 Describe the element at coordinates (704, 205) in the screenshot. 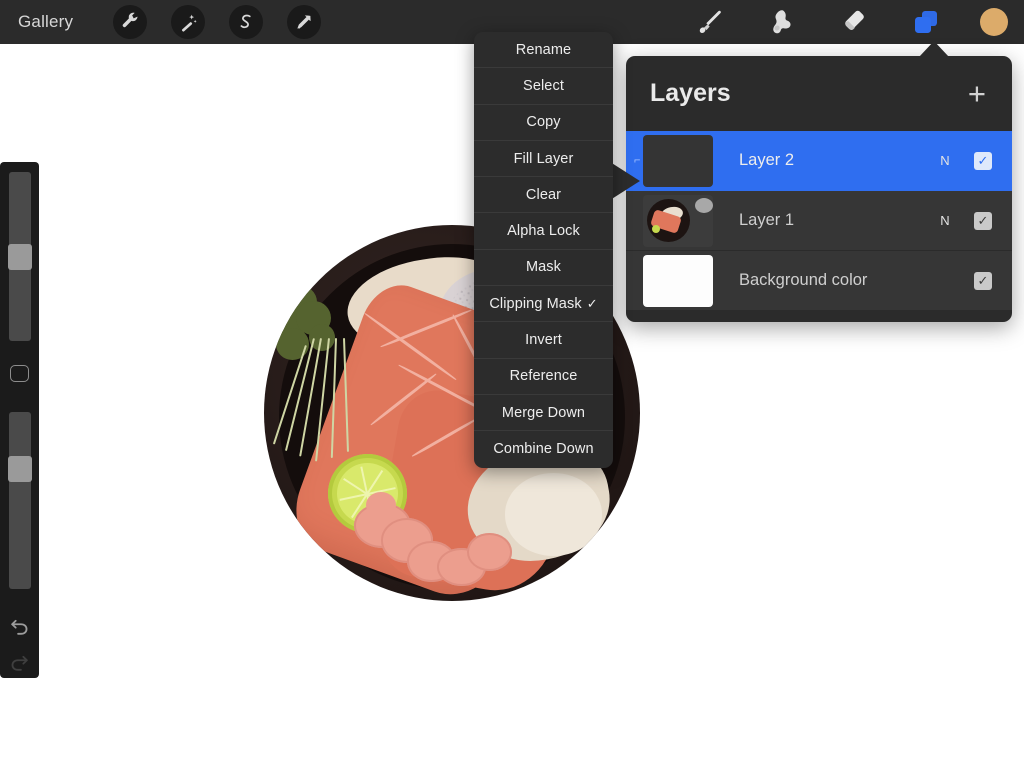

I see `thumbnail-circle` at that location.